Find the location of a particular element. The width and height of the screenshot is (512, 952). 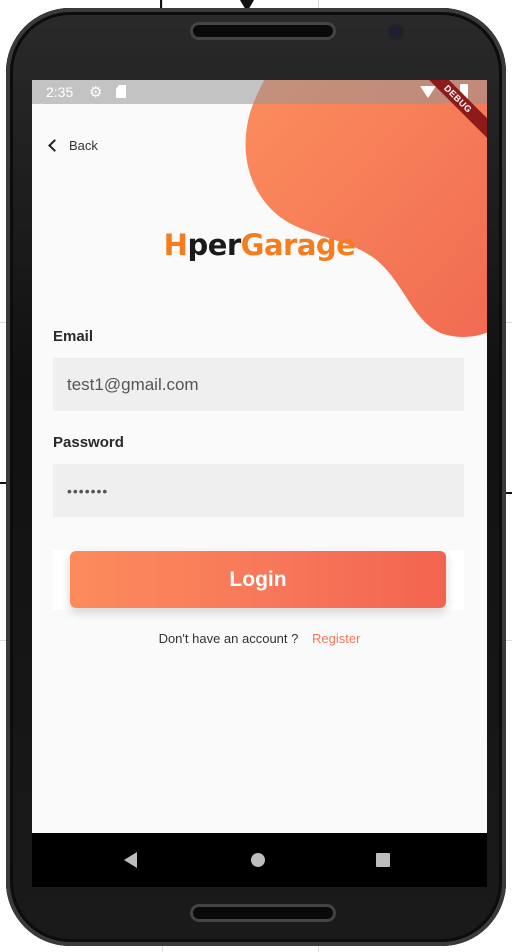

system-nav-bar is located at coordinates (259, 860).